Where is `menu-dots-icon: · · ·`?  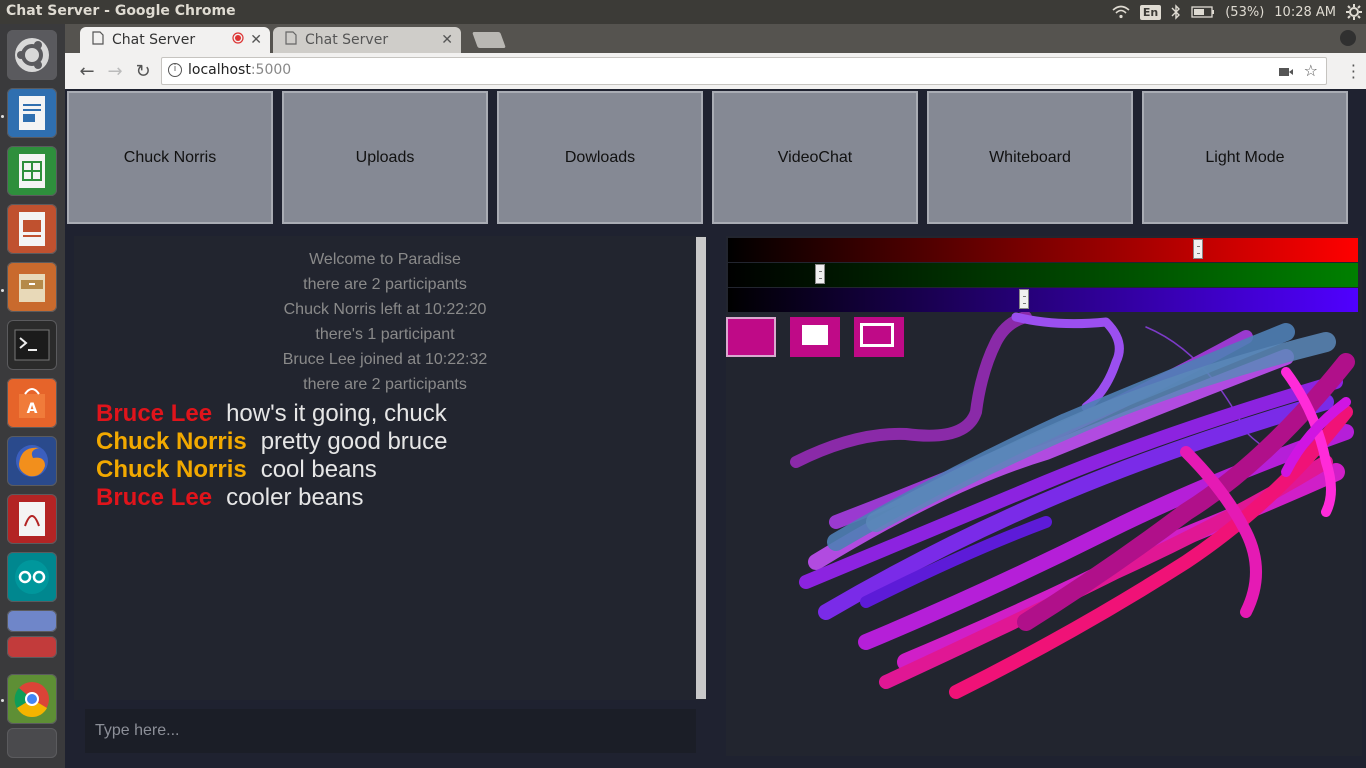
menu-dots-icon: · · · is located at coordinates (1353, 72).